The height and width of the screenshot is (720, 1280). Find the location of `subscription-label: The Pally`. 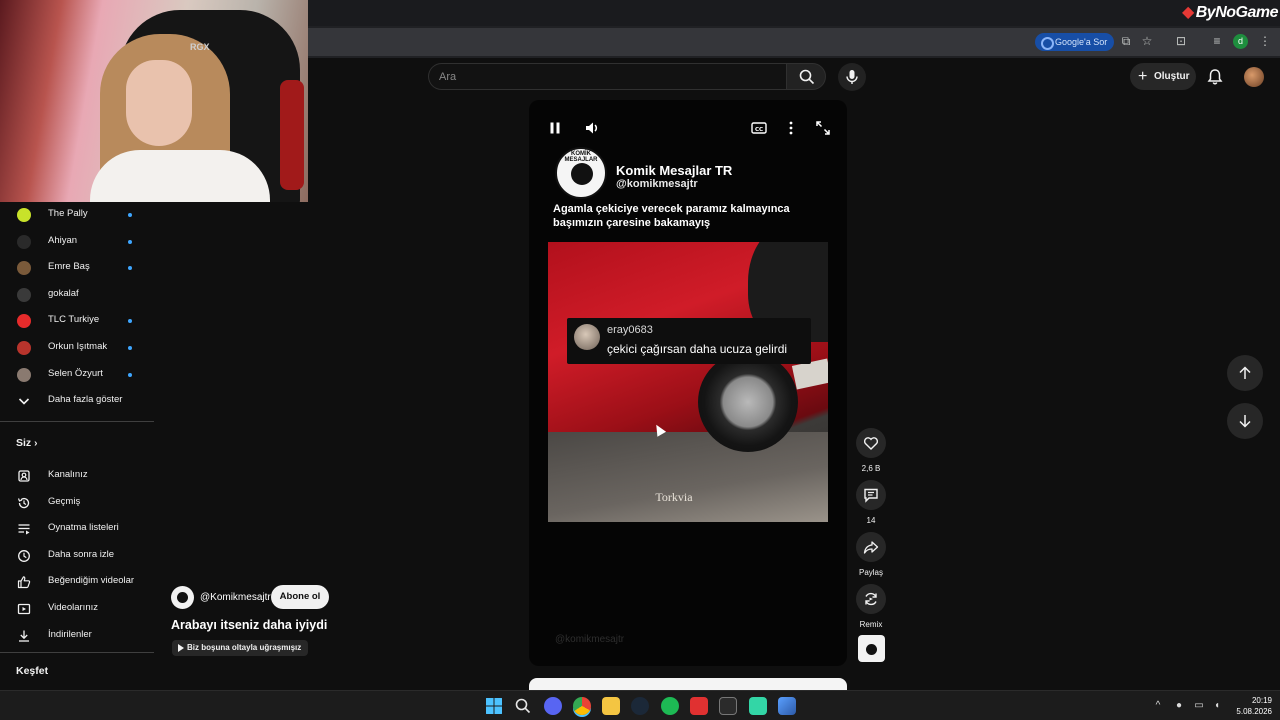

subscription-label: The Pally is located at coordinates (68, 213).